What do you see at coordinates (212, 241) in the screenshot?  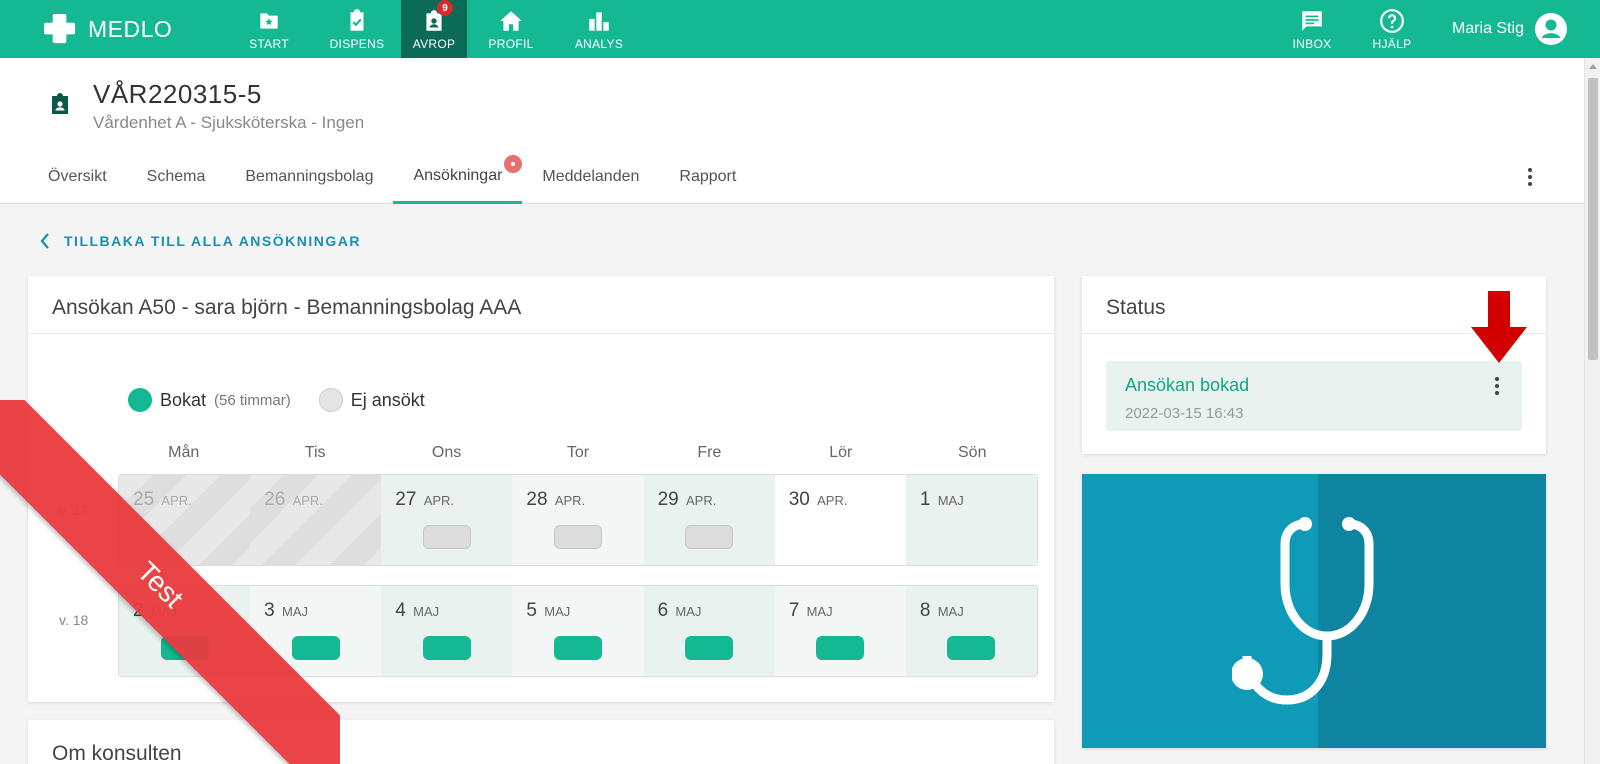 I see `back-link-label: TILLBAKA TILL ALLA ANSÖKNINGAR` at bounding box center [212, 241].